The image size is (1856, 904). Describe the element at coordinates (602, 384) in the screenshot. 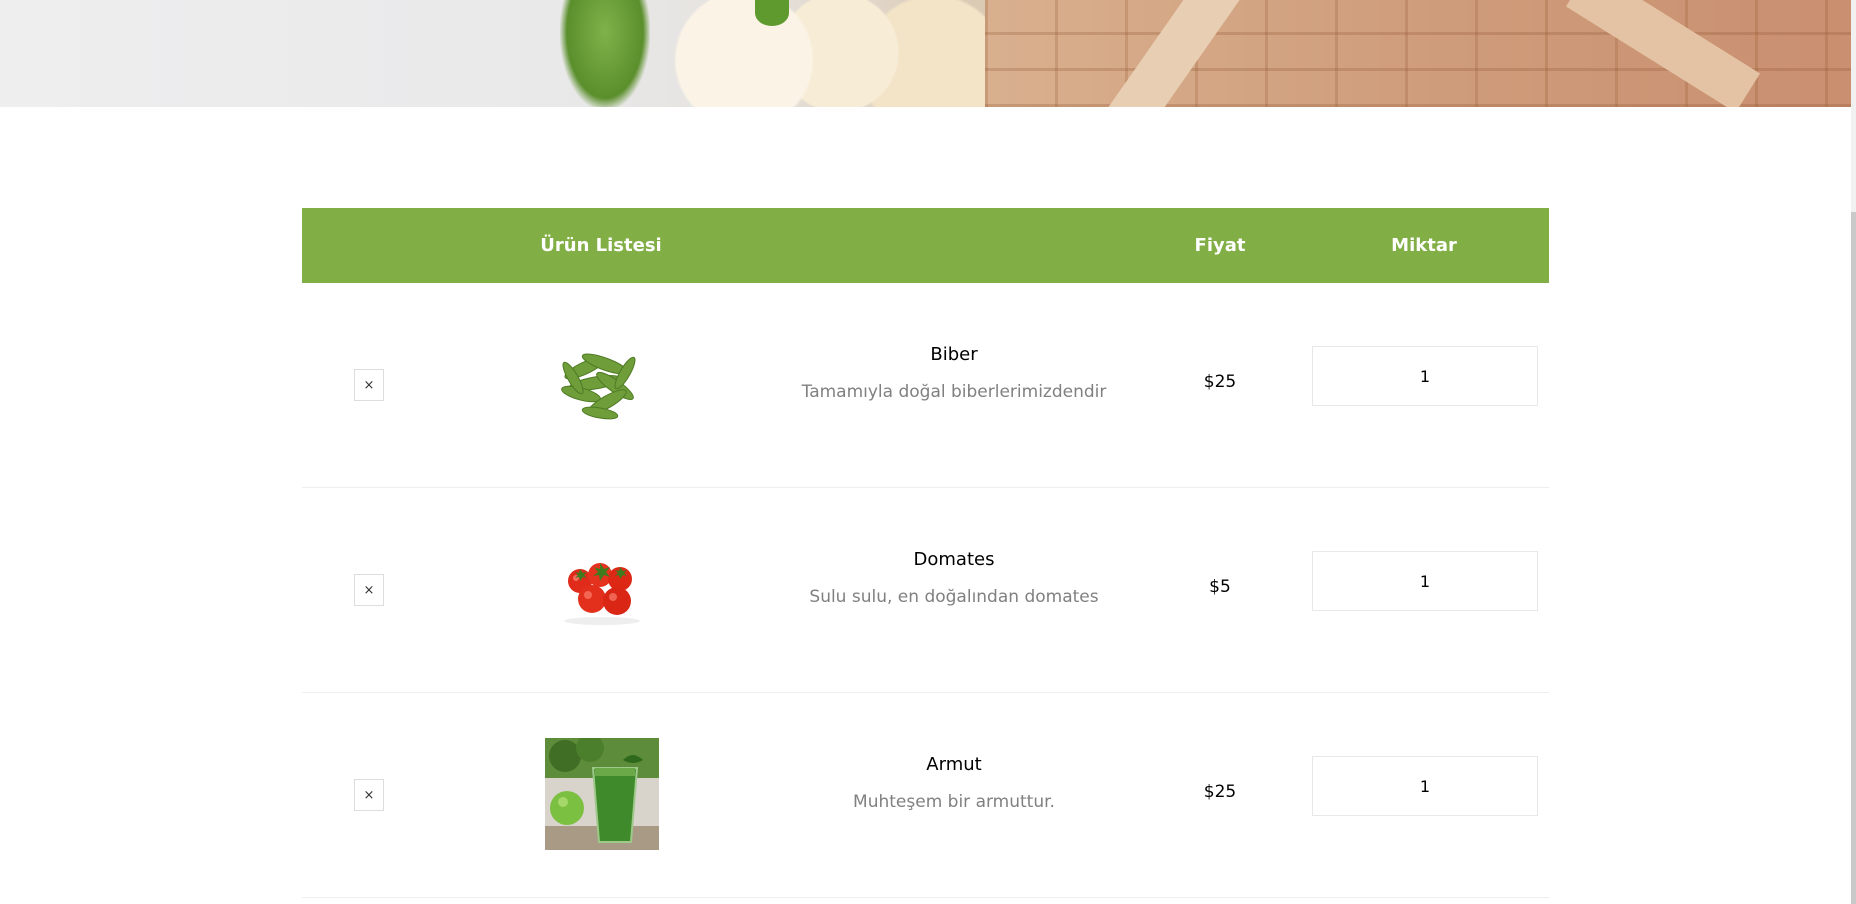

I see `product-image-pepper` at that location.